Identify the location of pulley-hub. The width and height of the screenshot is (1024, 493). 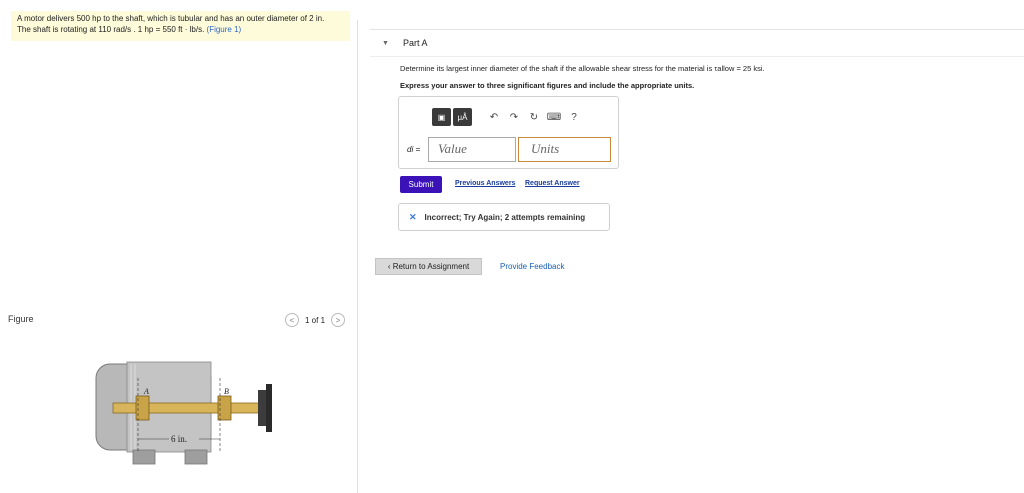
(262, 408).